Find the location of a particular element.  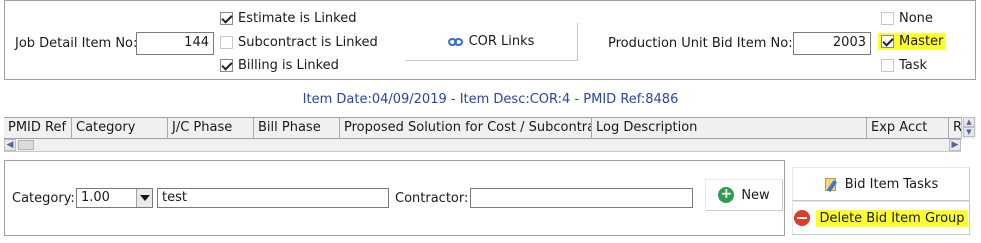

column-header-jc-phase: J/C Phase is located at coordinates (211, 128).